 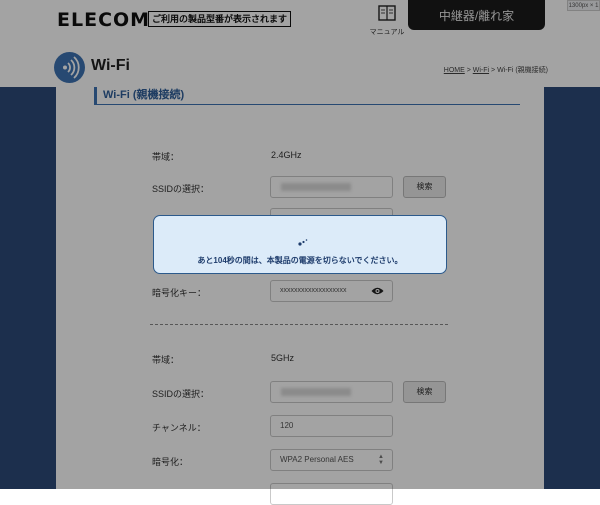 I want to click on loading-spinner-icon, so click(x=303, y=242).